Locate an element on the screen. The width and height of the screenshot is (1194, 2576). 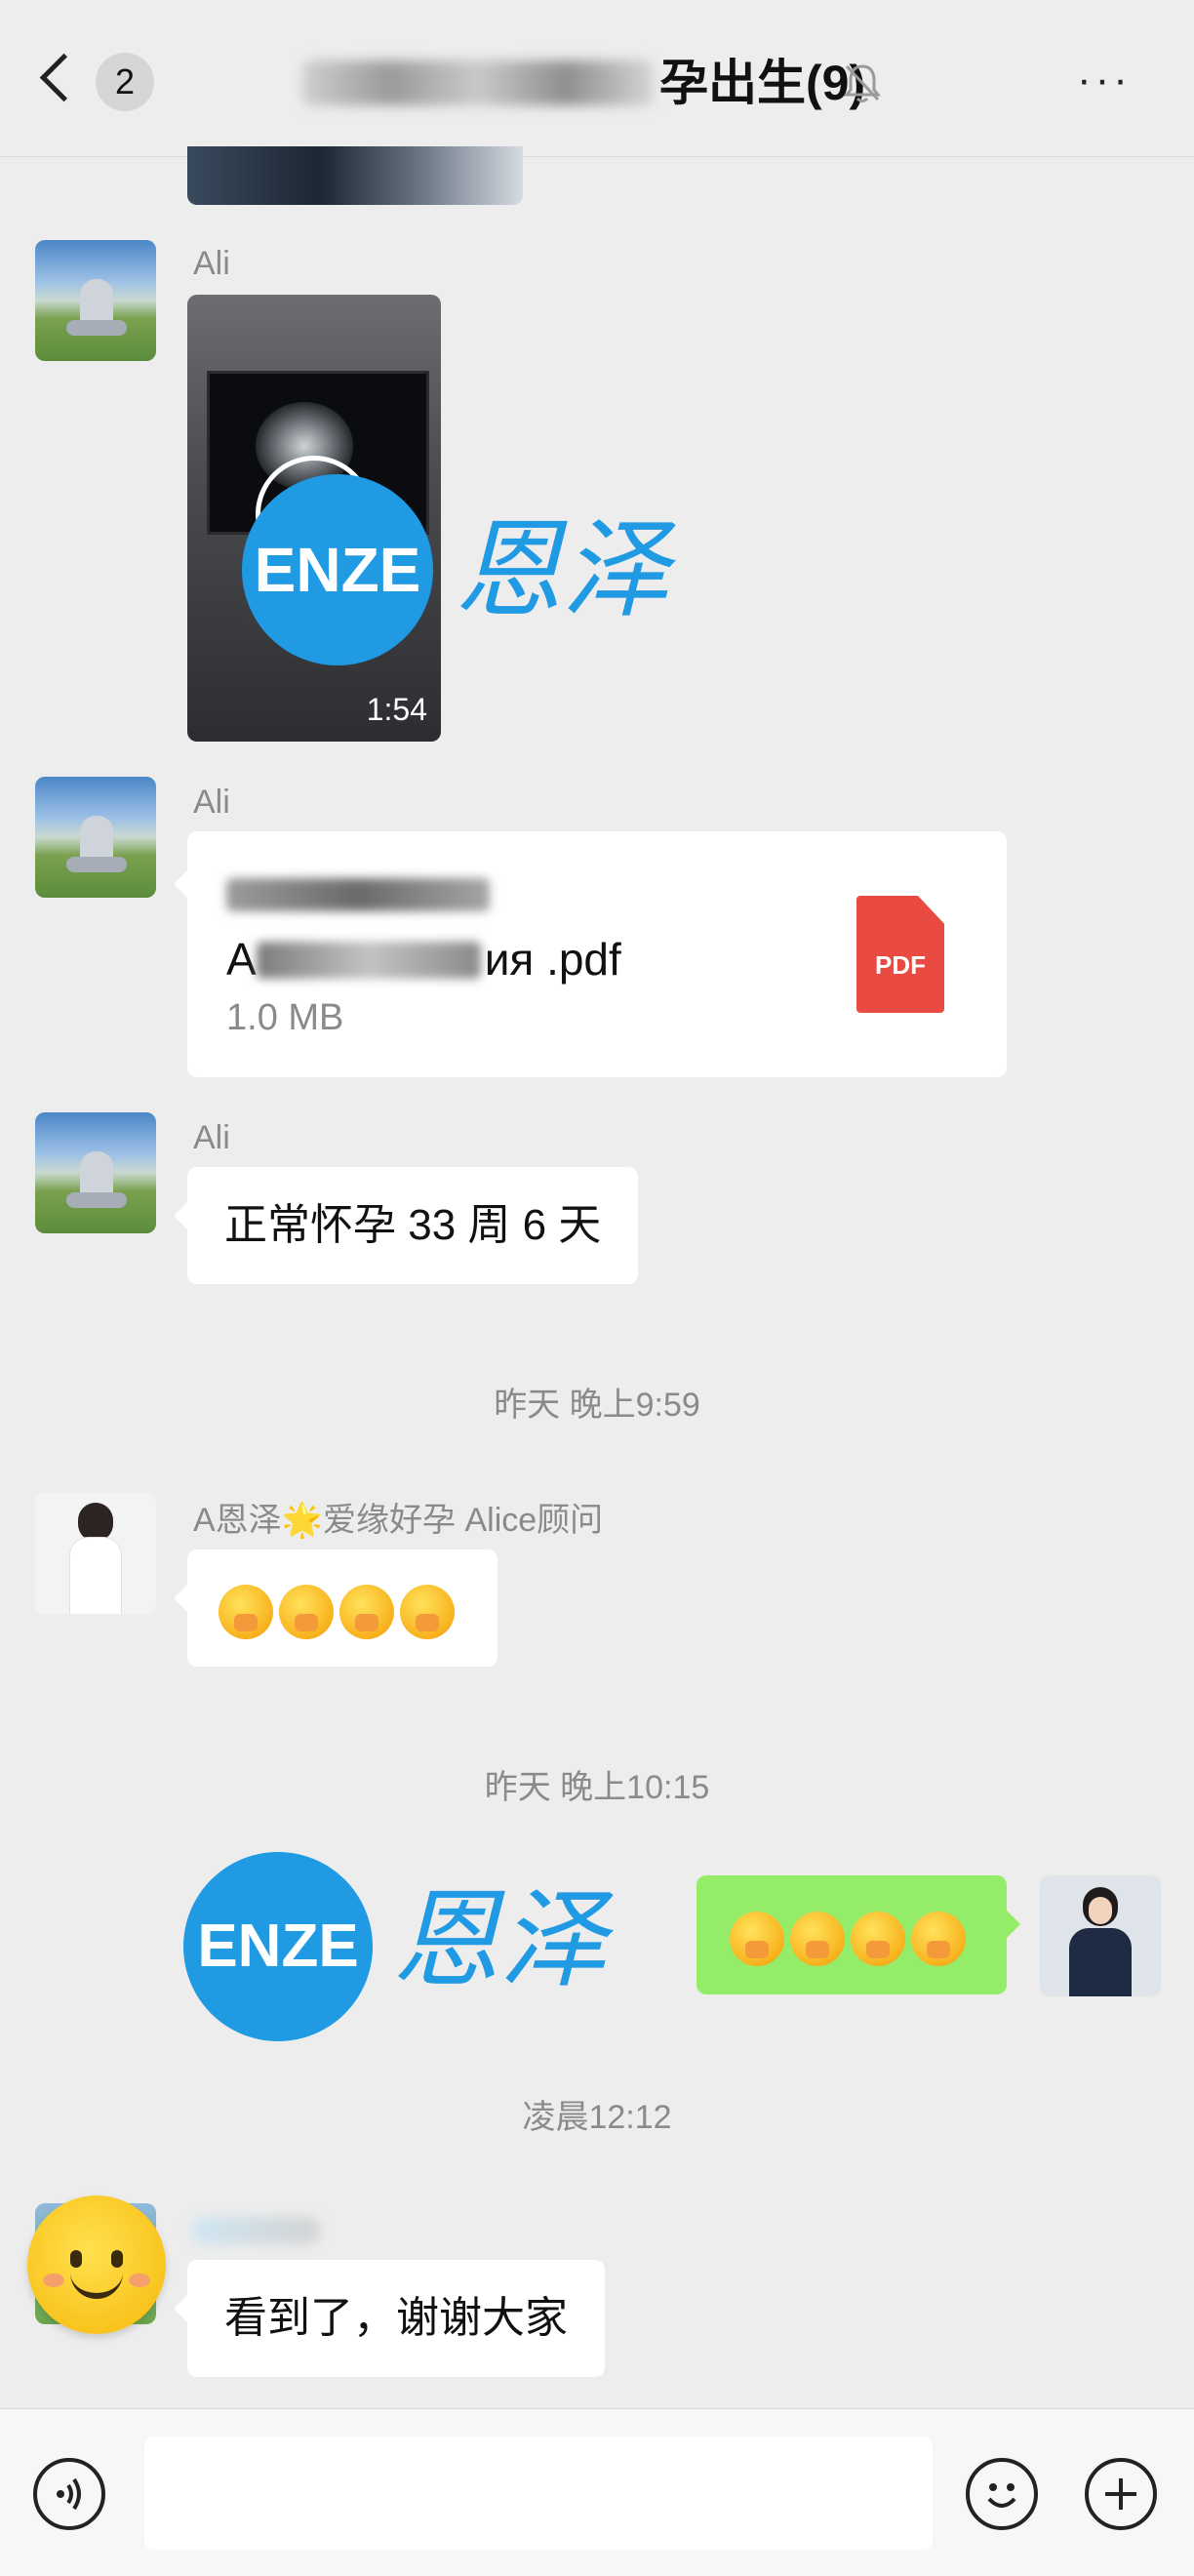
plus-sign-icon is located at coordinates (1120, 2494).